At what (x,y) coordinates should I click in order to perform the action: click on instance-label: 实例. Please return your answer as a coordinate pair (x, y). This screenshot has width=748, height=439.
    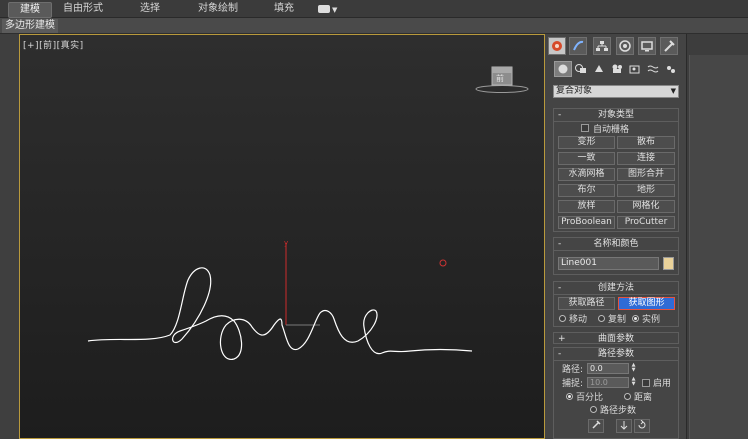
    Looking at the image, I should click on (651, 320).